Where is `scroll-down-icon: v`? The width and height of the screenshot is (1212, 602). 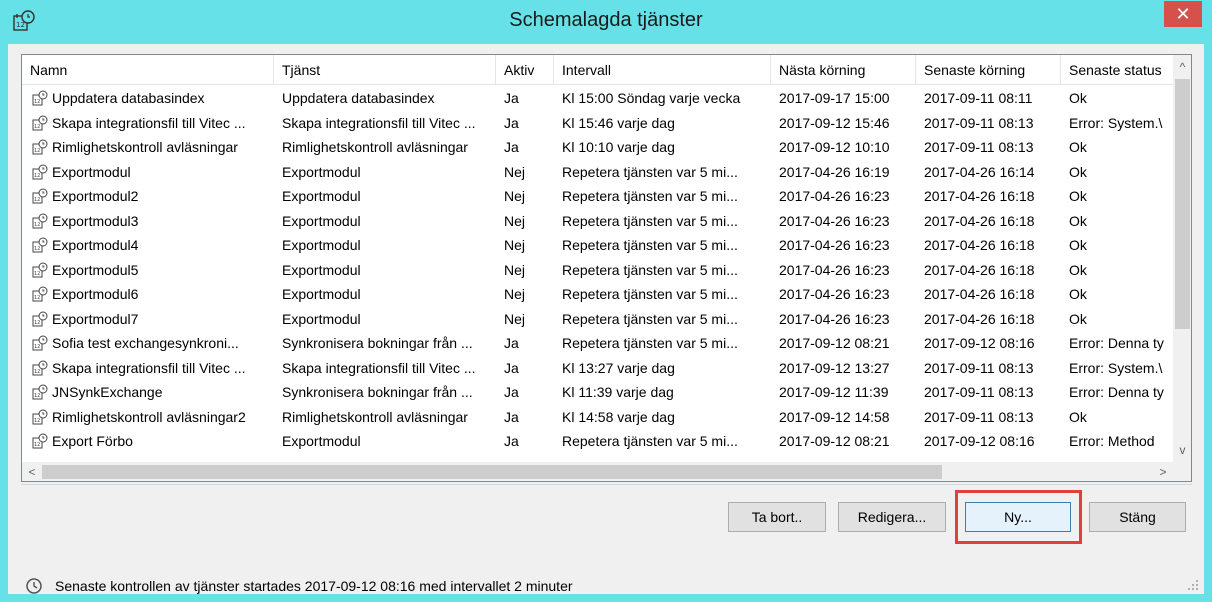 scroll-down-icon: v is located at coordinates (1182, 450).